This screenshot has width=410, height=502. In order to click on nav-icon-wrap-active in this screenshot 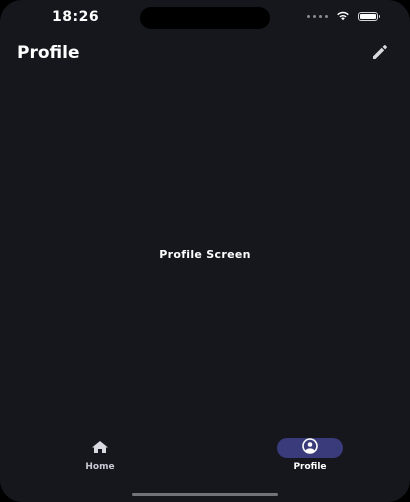, I will do `click(310, 448)`.